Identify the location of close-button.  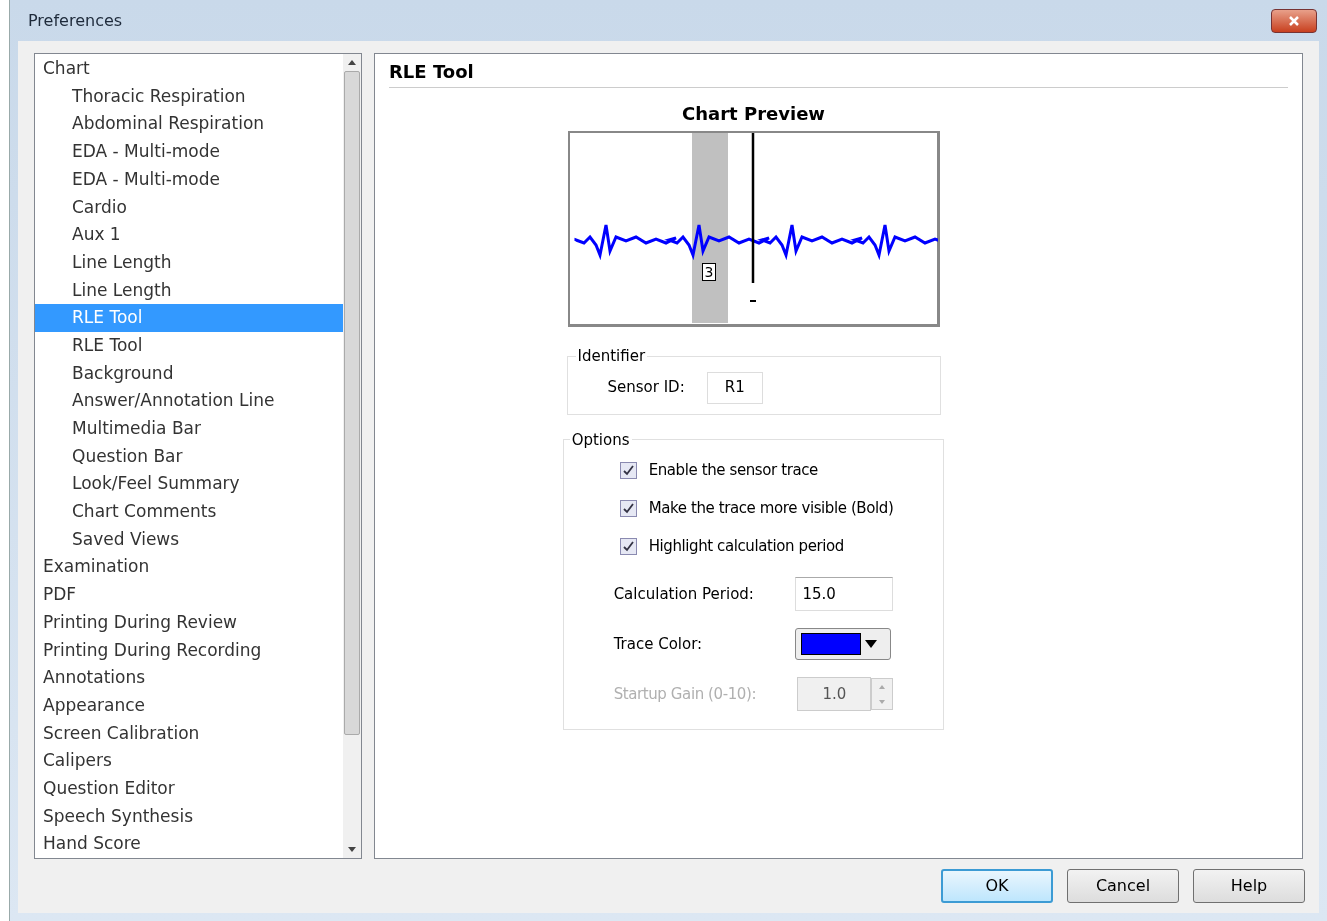
(1294, 20).